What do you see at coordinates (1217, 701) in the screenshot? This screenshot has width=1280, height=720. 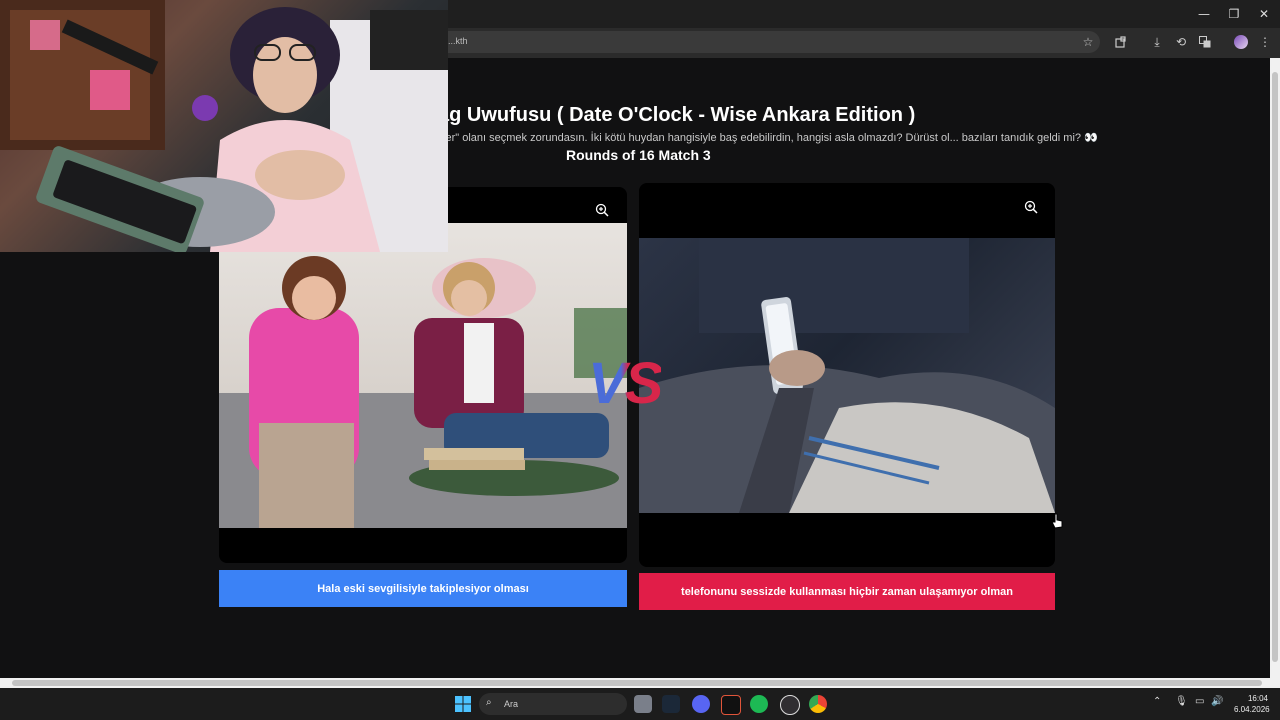 I see `volume-icon: 🔊` at bounding box center [1217, 701].